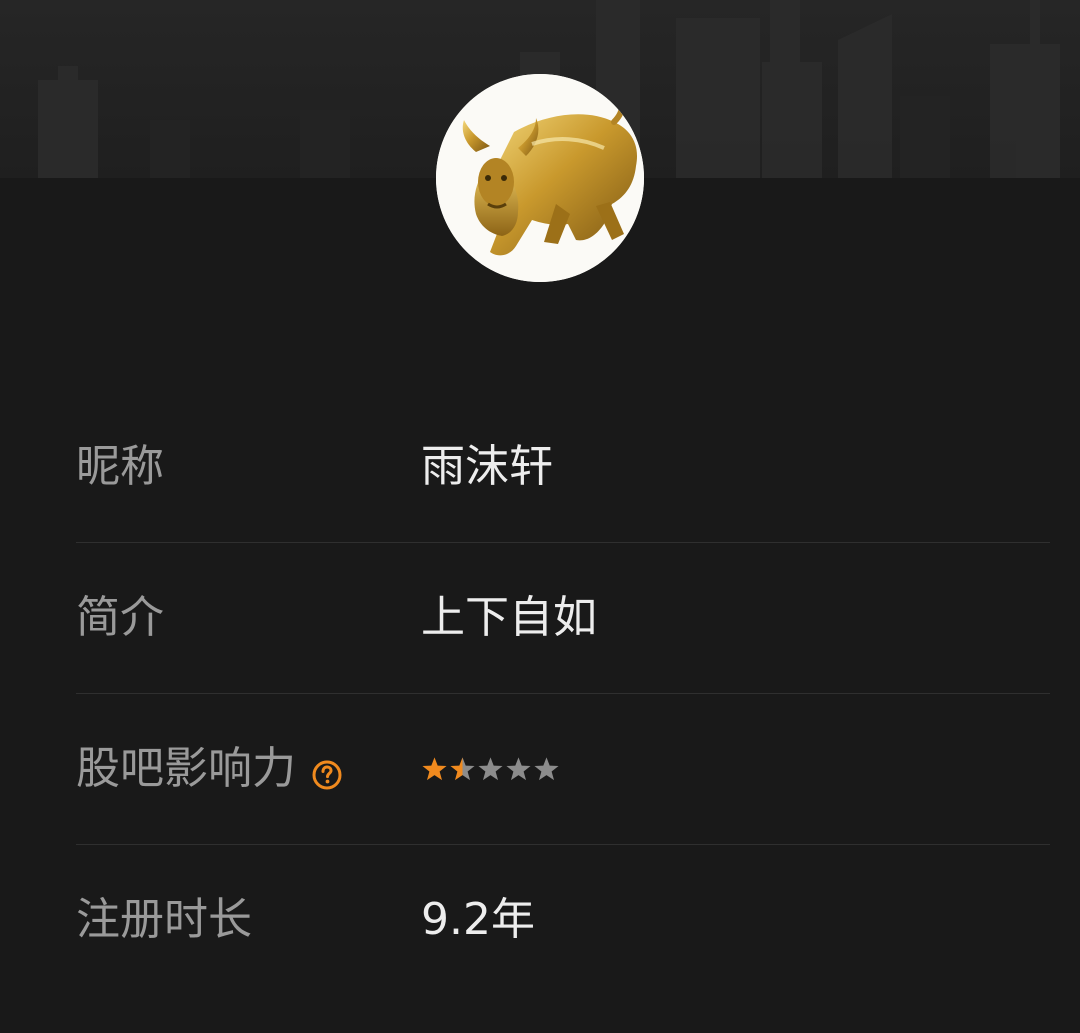 The width and height of the screenshot is (1080, 1033). Describe the element at coordinates (120, 617) in the screenshot. I see `bio-label: 简介` at that location.